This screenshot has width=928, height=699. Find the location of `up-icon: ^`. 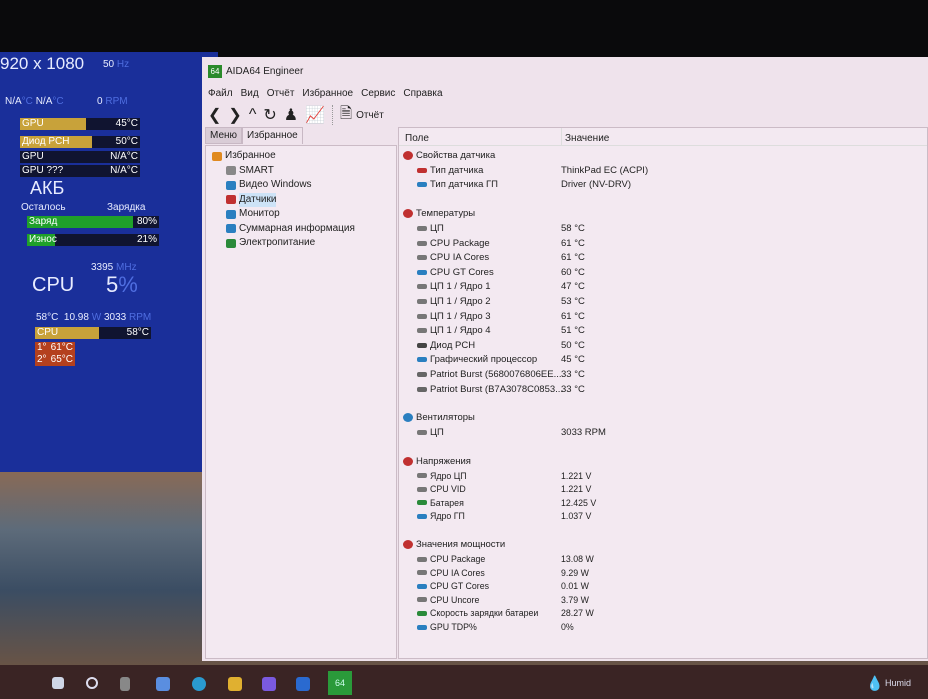

up-icon: ^ is located at coordinates (253, 115).